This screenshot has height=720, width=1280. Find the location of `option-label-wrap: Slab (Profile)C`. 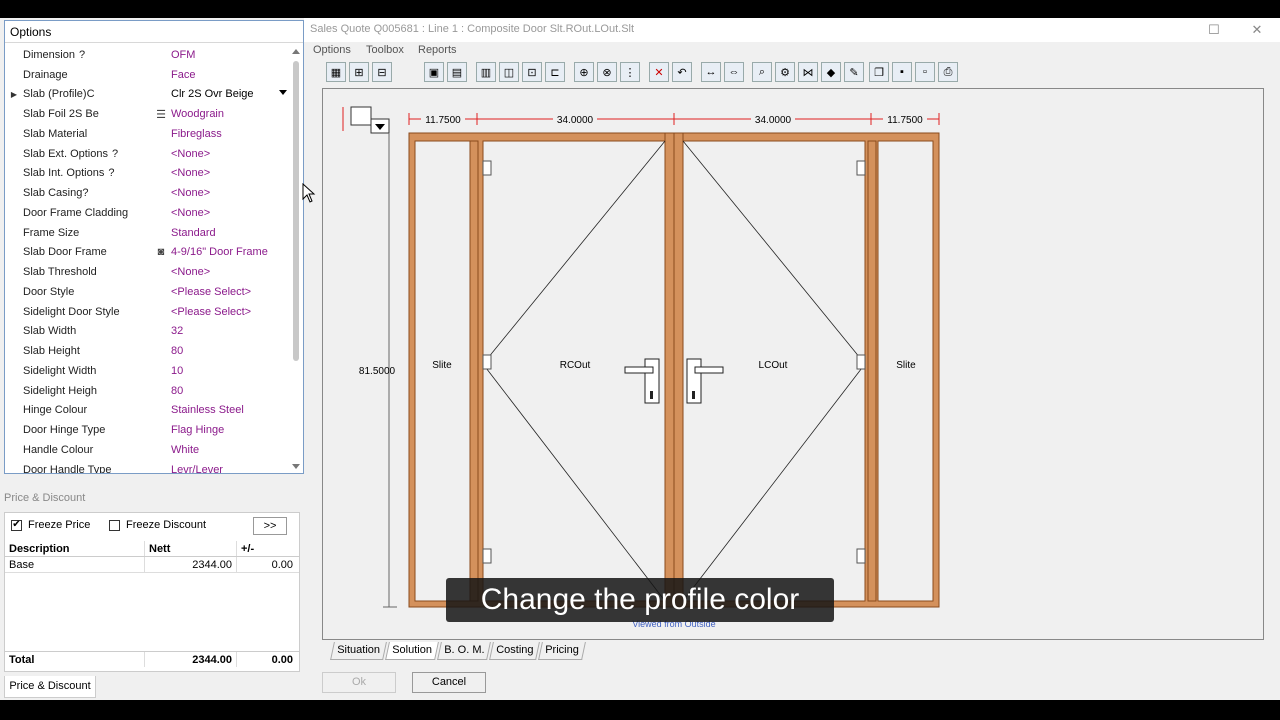

option-label-wrap: Slab (Profile)C is located at coordinates (87, 94).